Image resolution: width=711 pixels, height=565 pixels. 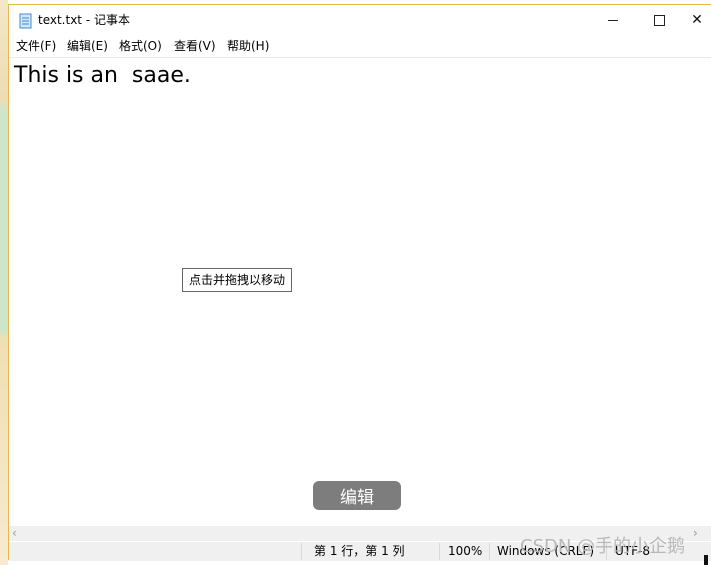 I want to click on menu-edit: 编辑(E), so click(x=87, y=46).